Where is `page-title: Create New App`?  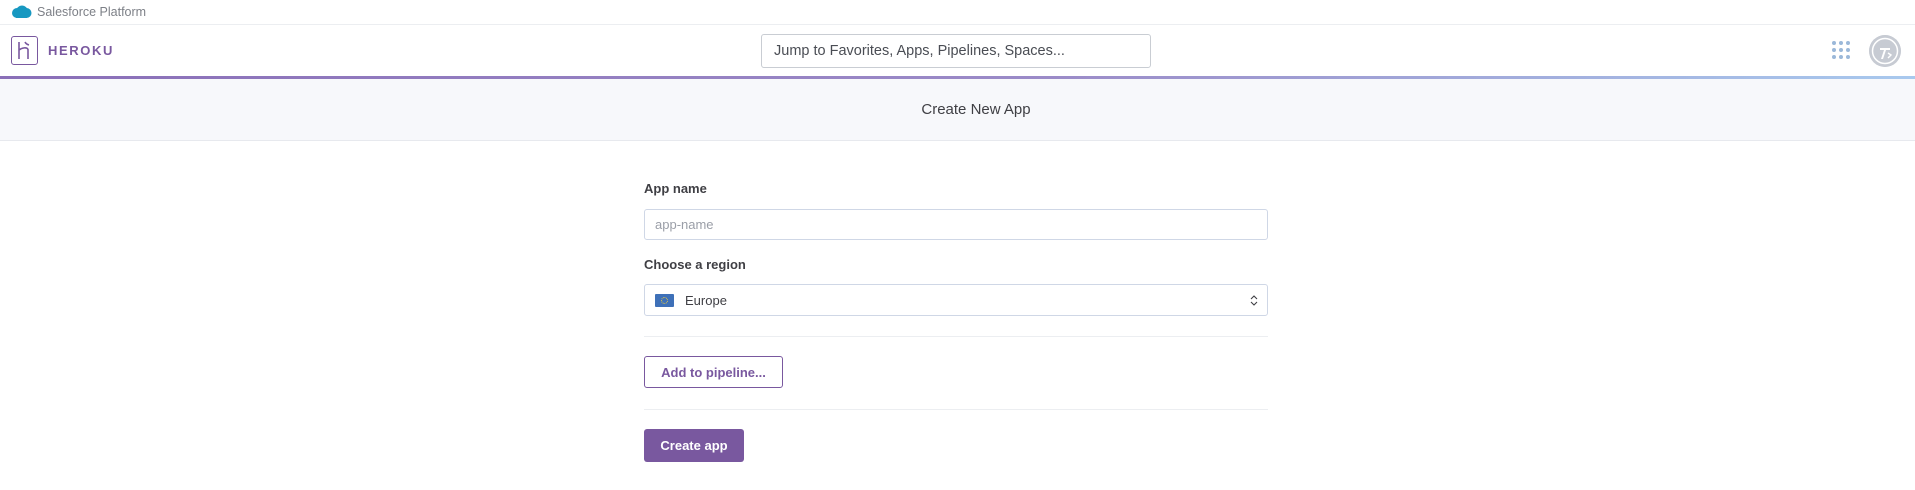 page-title: Create New App is located at coordinates (976, 109).